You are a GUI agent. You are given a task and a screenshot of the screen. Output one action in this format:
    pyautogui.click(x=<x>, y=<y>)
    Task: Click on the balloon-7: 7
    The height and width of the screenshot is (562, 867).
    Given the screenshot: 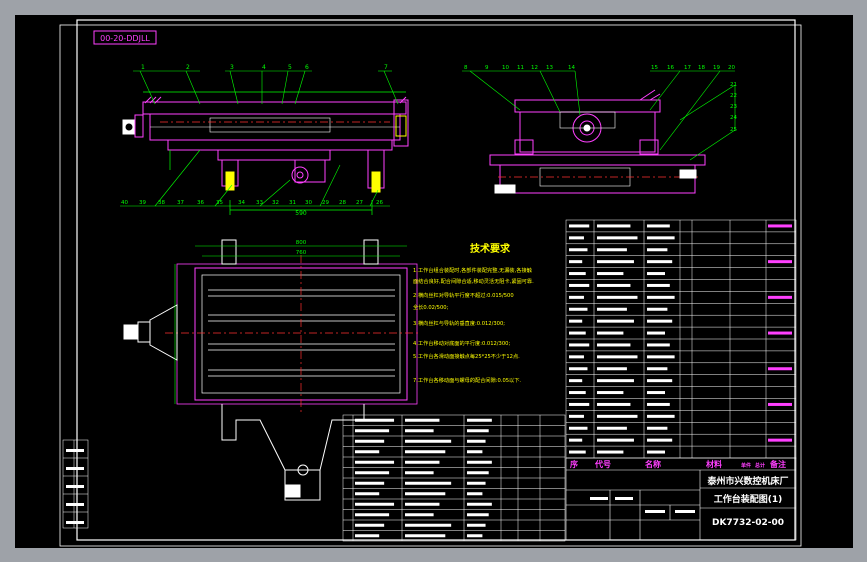 What is the action you would take?
    pyautogui.click(x=386, y=67)
    